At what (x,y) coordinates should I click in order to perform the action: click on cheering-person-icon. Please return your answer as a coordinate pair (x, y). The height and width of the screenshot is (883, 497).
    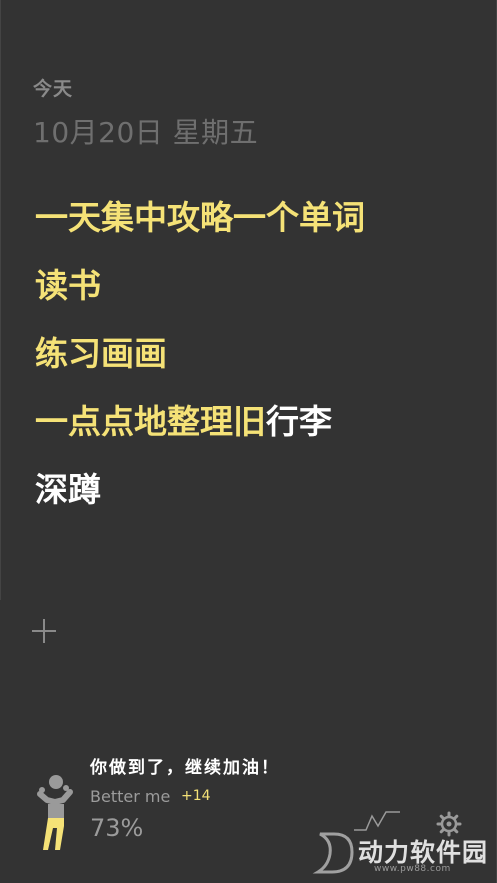
    Looking at the image, I should click on (55, 812).